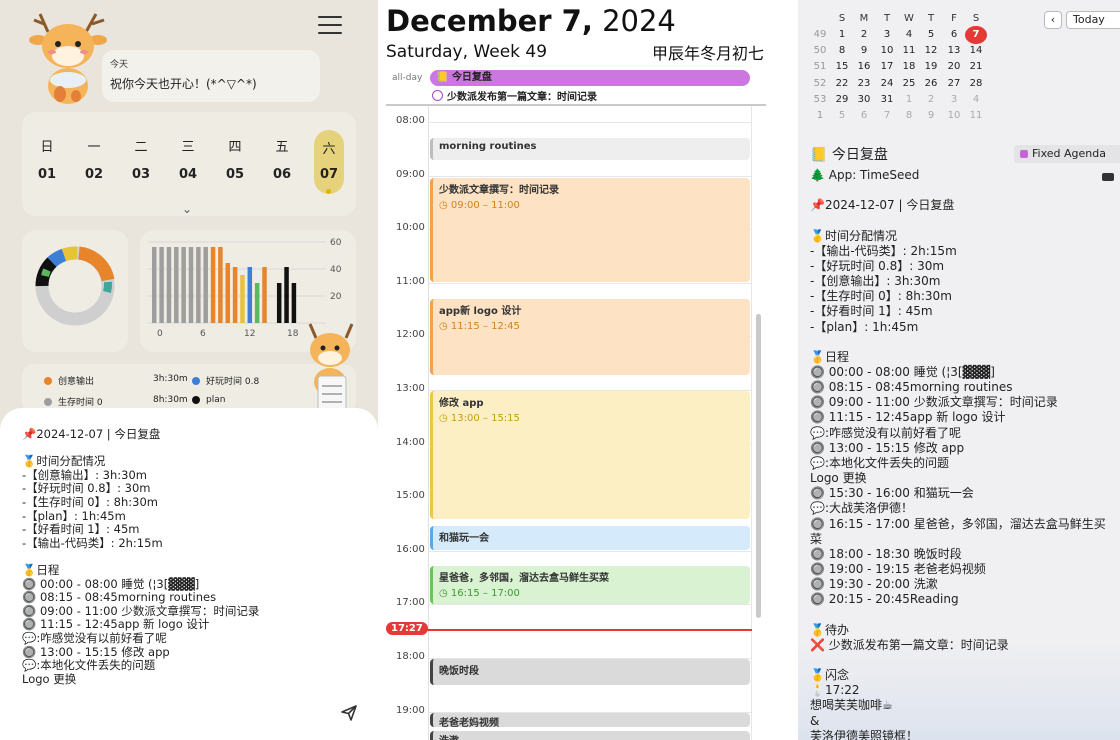 The width and height of the screenshot is (1120, 740). I want to click on weekday-thu: 四 05, so click(235, 159).